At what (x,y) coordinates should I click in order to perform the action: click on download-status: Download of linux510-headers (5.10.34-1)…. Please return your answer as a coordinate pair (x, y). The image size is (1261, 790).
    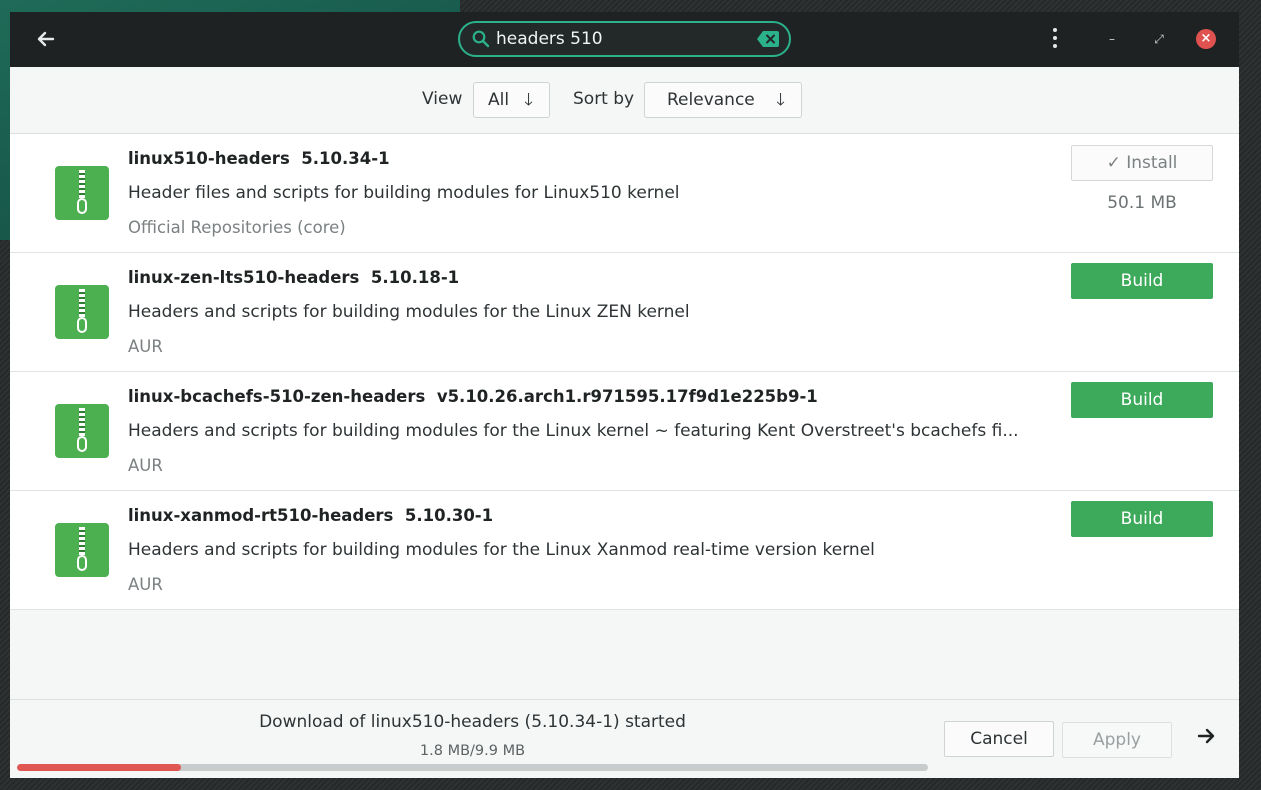
    Looking at the image, I should click on (472, 722).